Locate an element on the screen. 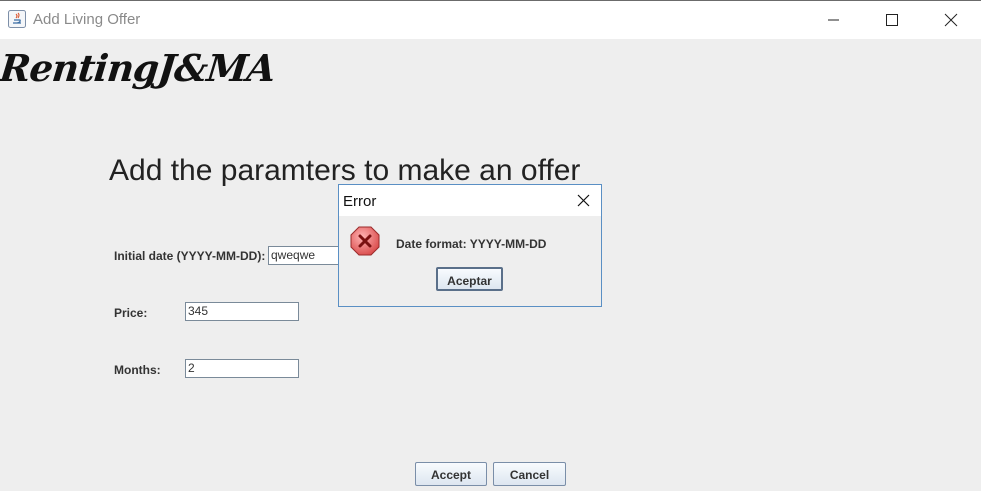 The width and height of the screenshot is (981, 491). minimize-button is located at coordinates (833, 20).